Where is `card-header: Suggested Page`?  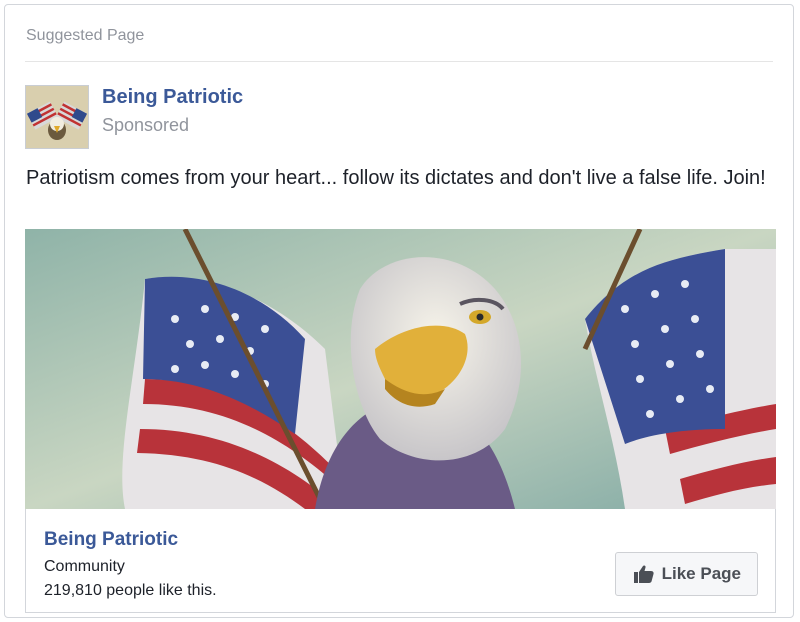
card-header: Suggested Page is located at coordinates (85, 35).